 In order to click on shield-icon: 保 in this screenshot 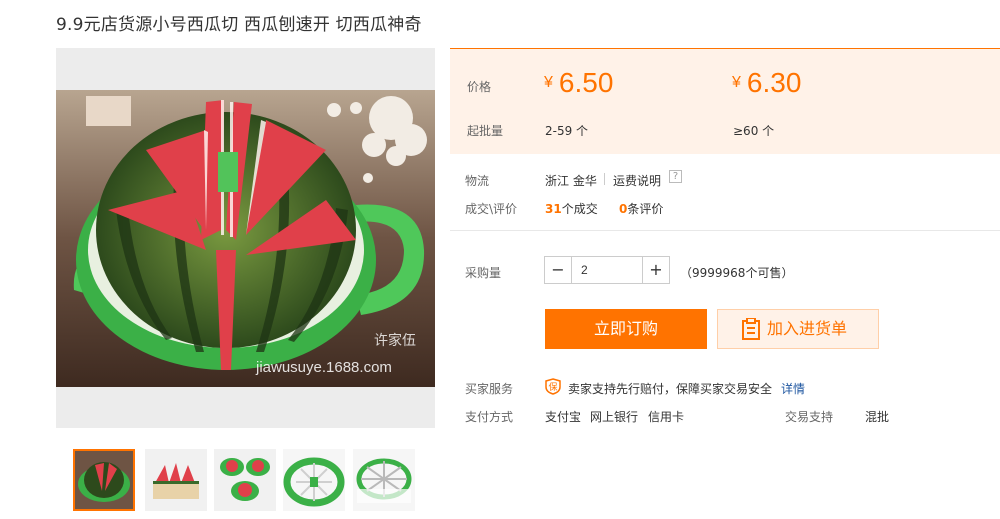, I will do `click(553, 386)`.